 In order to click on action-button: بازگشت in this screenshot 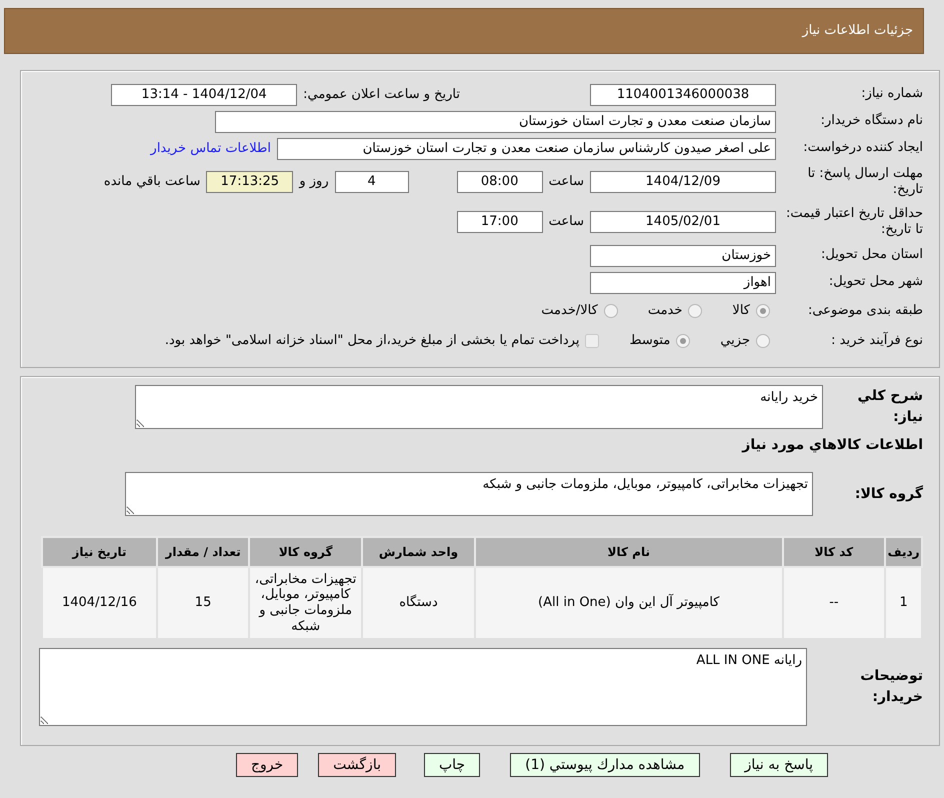, I will do `click(357, 765)`.